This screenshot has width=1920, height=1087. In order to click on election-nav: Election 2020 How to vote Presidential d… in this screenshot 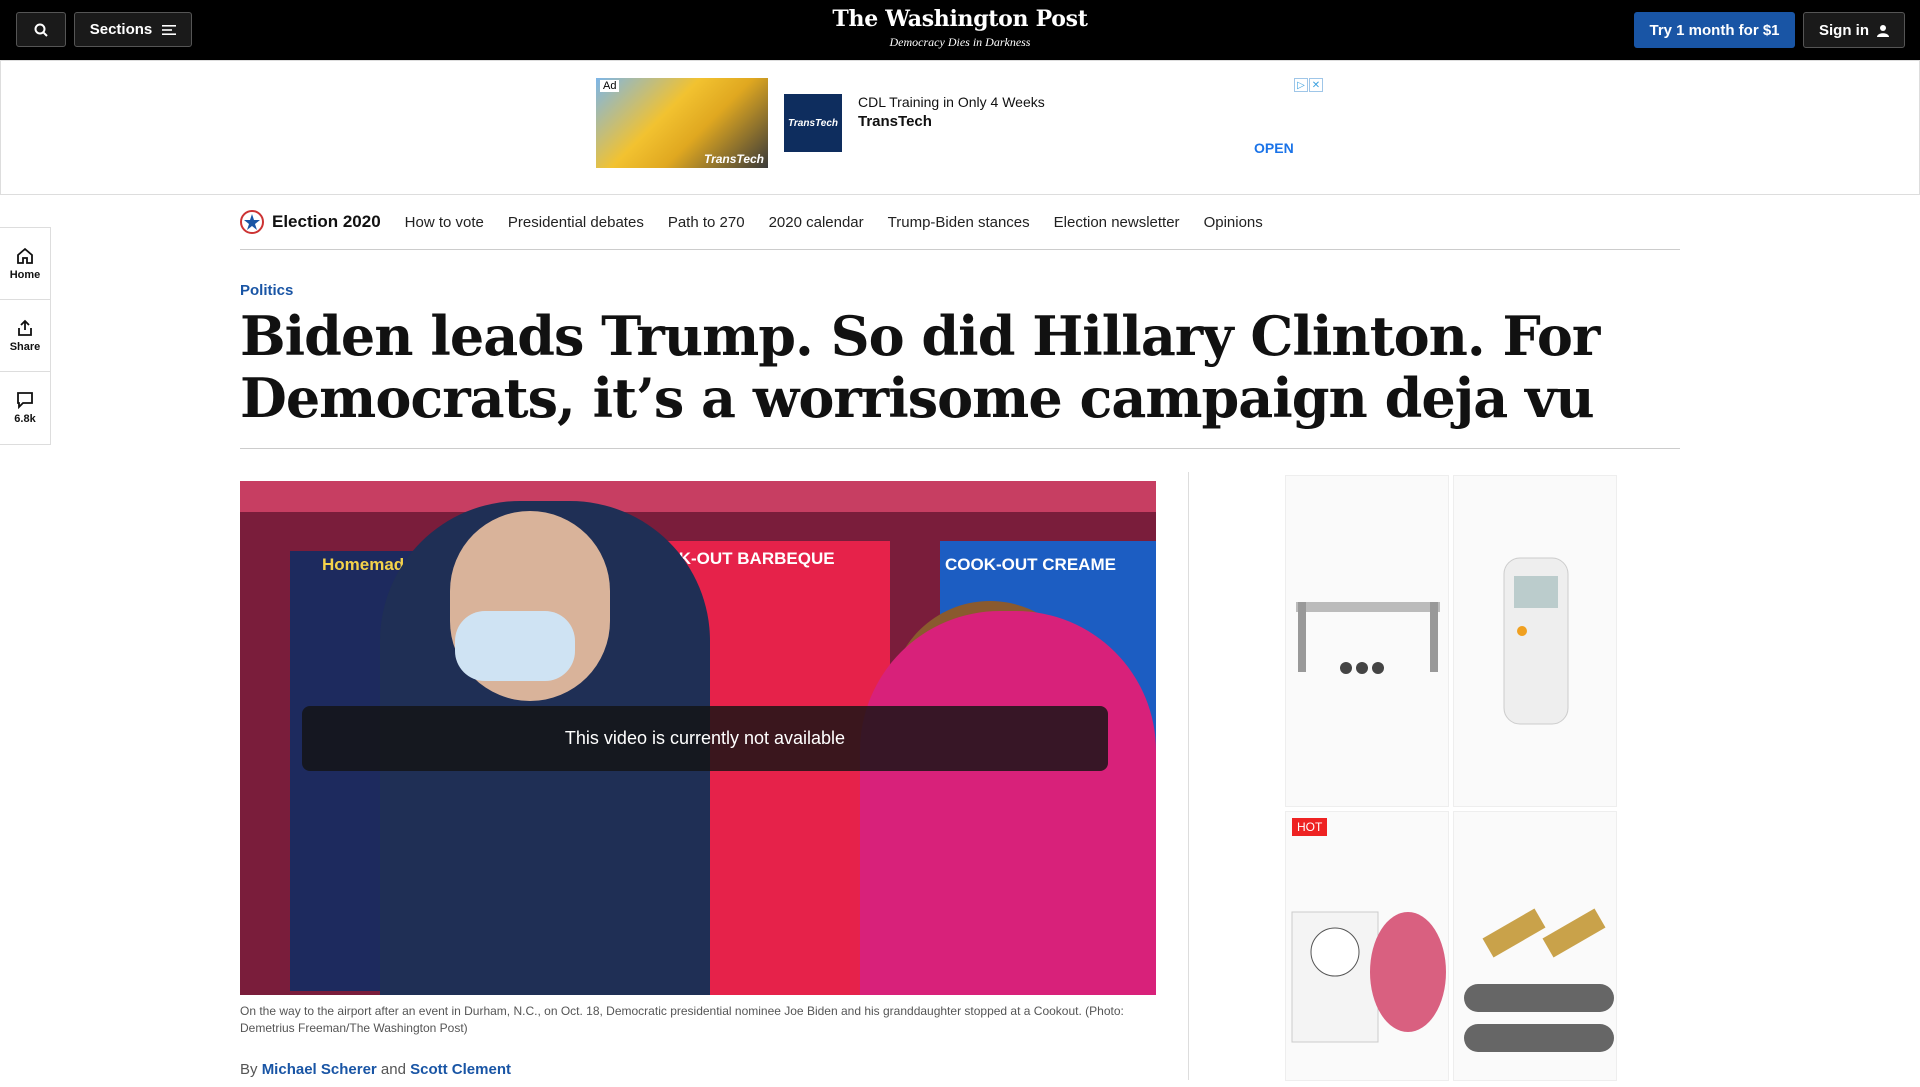, I will do `click(960, 222)`.